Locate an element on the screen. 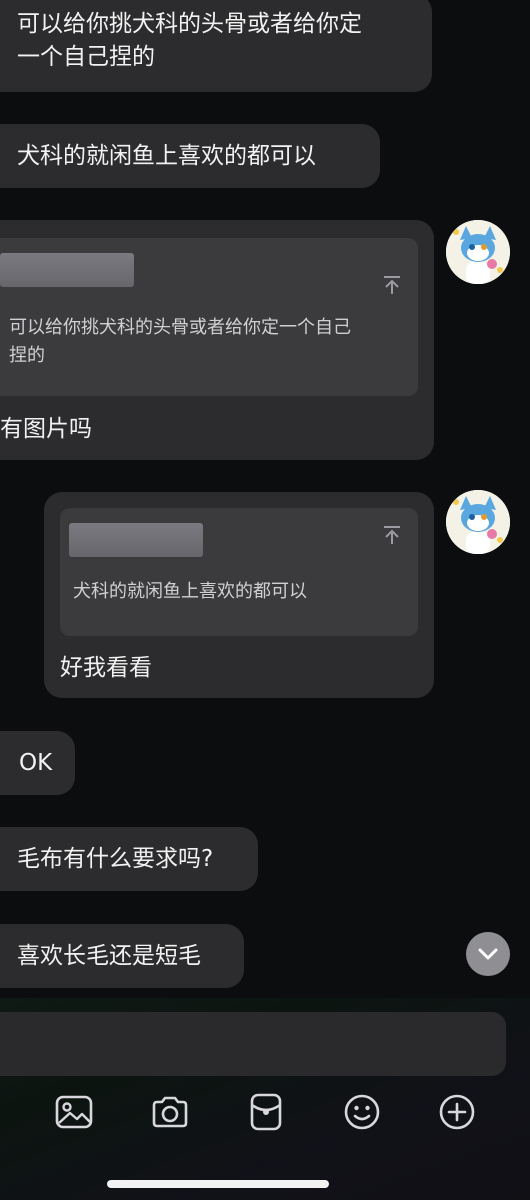 This screenshot has height=1200, width=530. quoted-message: 犬科的就闲鱼上喜欢的都可以 is located at coordinates (239, 572).